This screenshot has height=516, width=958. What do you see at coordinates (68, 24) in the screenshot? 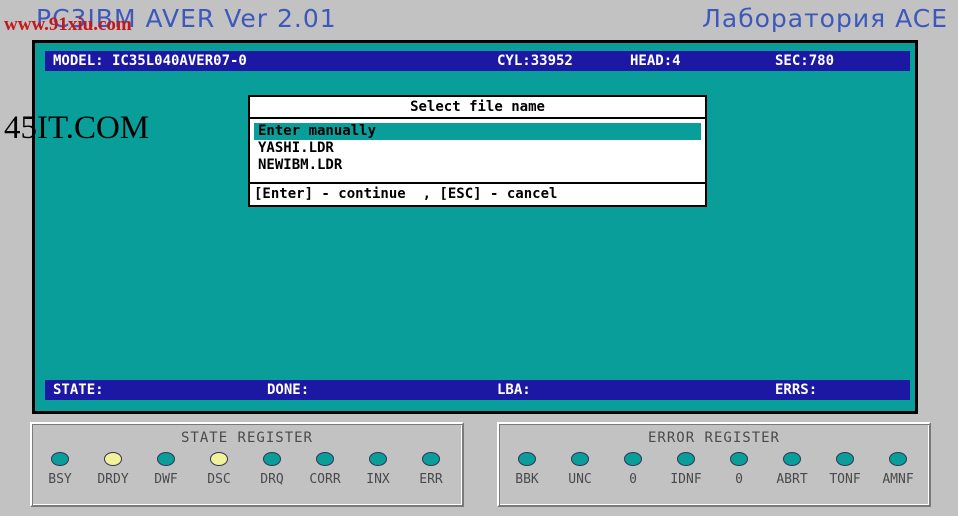
I see `watermark-top: www.91xiu.com` at bounding box center [68, 24].